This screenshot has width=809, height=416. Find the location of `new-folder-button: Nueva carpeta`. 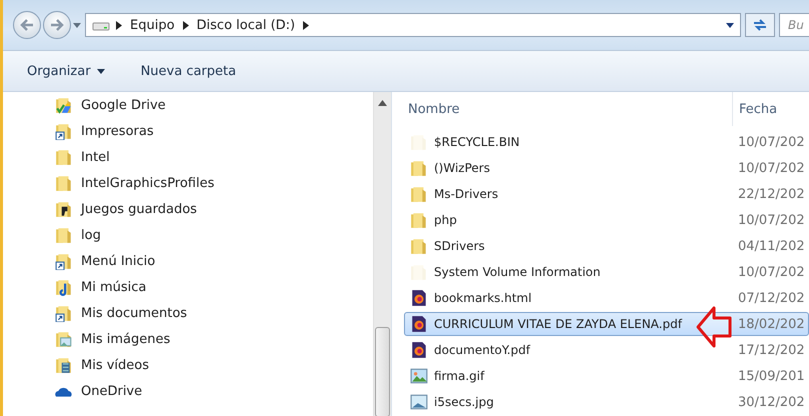

new-folder-button: Nueva carpeta is located at coordinates (188, 71).